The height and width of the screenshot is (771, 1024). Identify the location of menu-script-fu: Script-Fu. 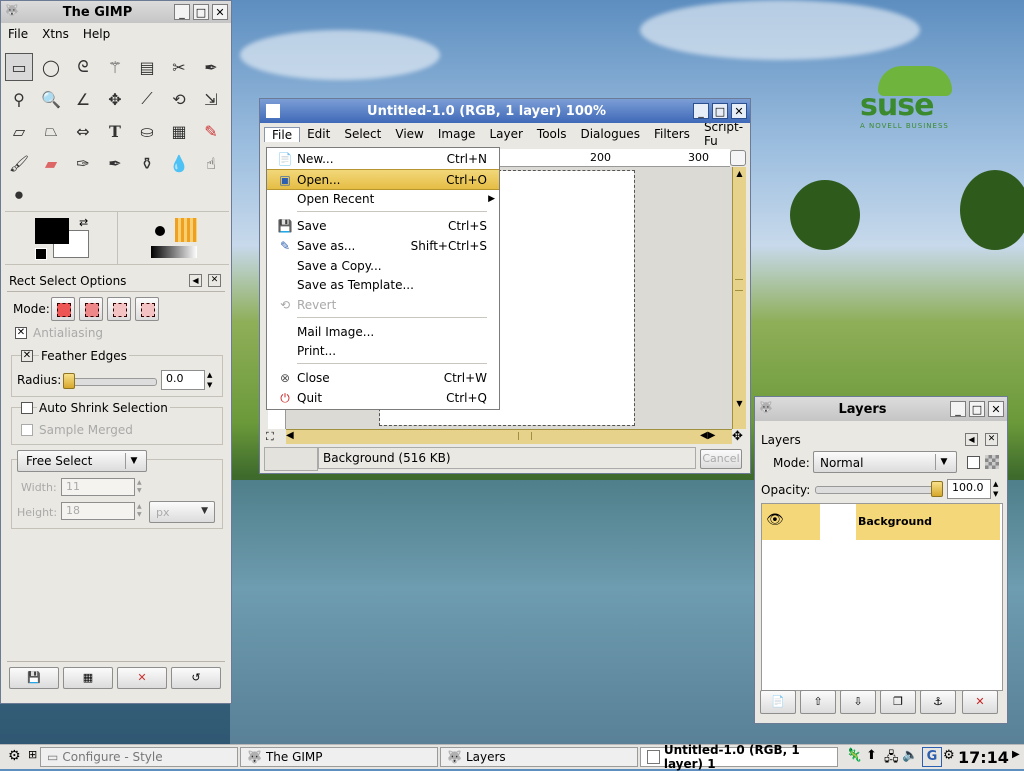
(723, 134).